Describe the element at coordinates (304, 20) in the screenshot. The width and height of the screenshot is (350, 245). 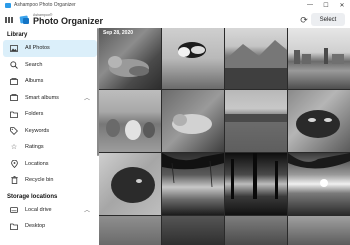
I see `refresh-icon: ⟳` at that location.